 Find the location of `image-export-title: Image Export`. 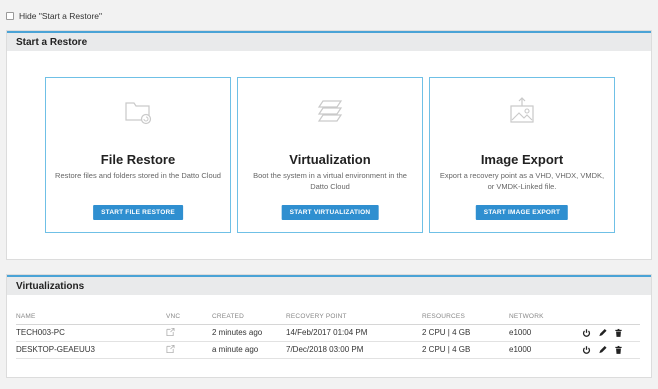

image-export-title: Image Export is located at coordinates (522, 159).